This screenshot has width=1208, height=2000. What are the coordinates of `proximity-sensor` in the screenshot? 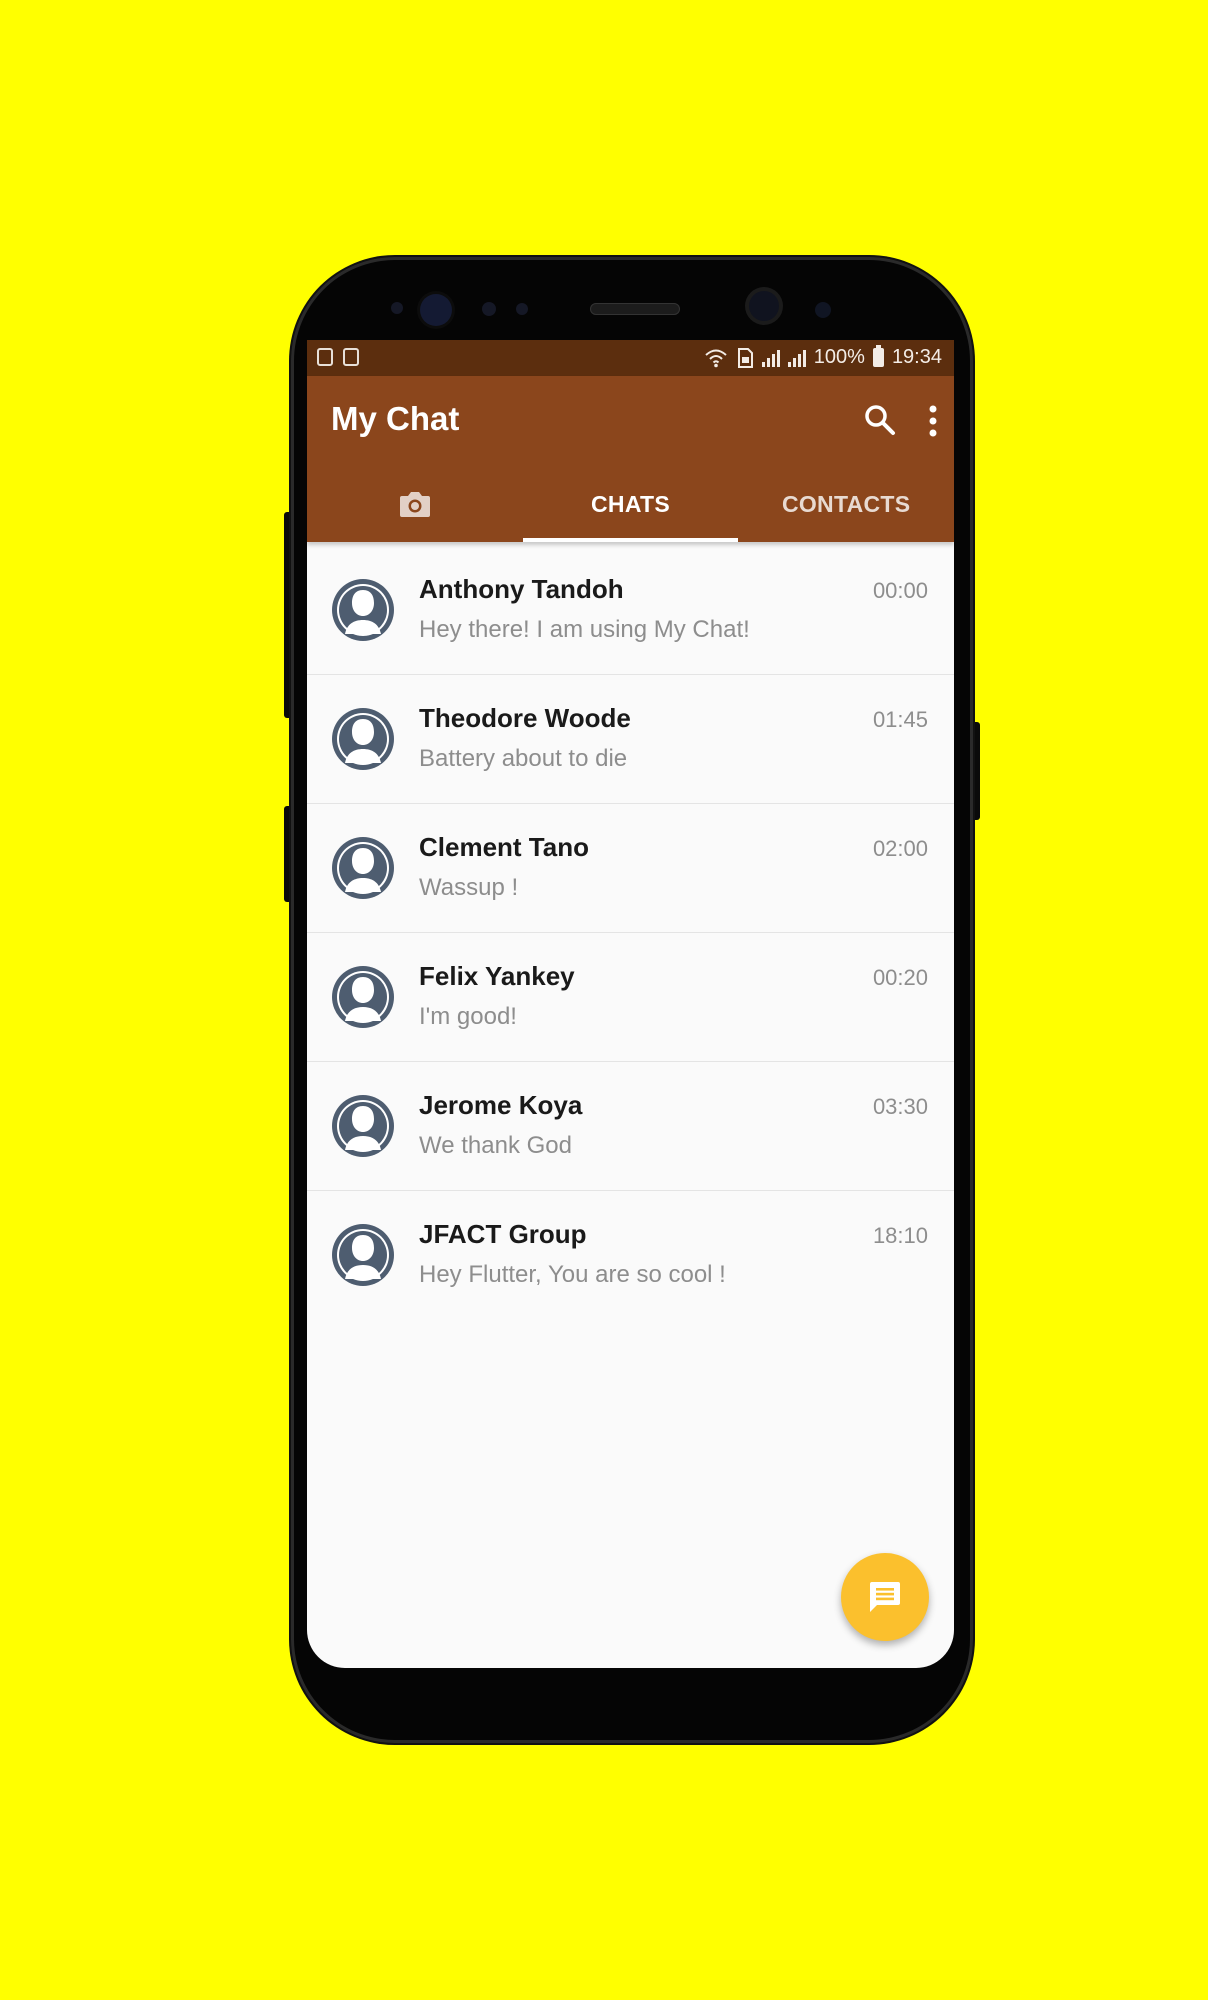 It's located at (489, 309).